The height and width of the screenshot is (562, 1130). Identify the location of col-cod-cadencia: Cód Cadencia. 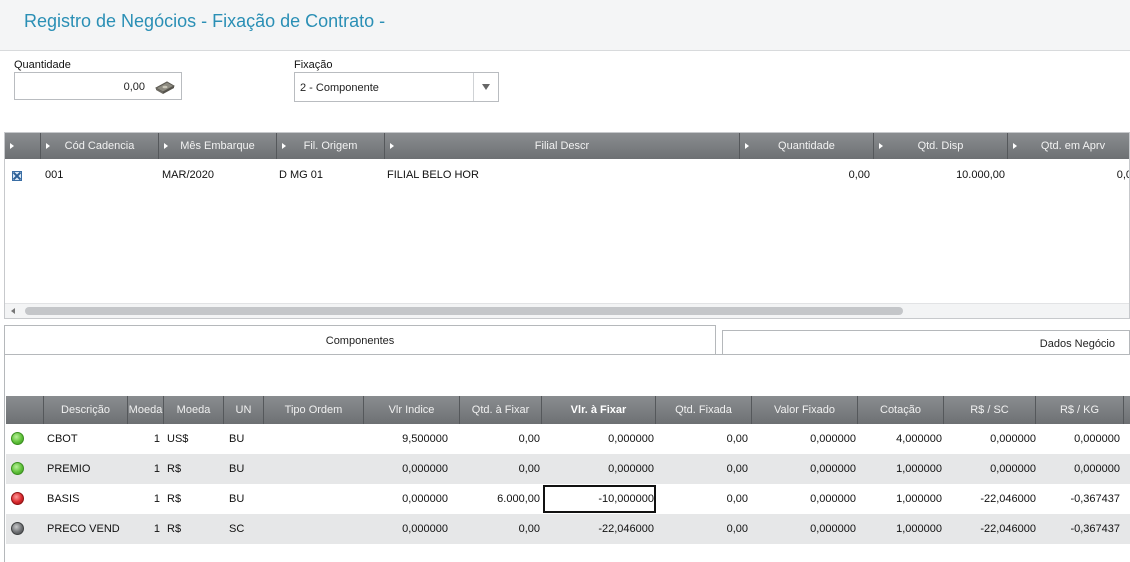
(100, 146).